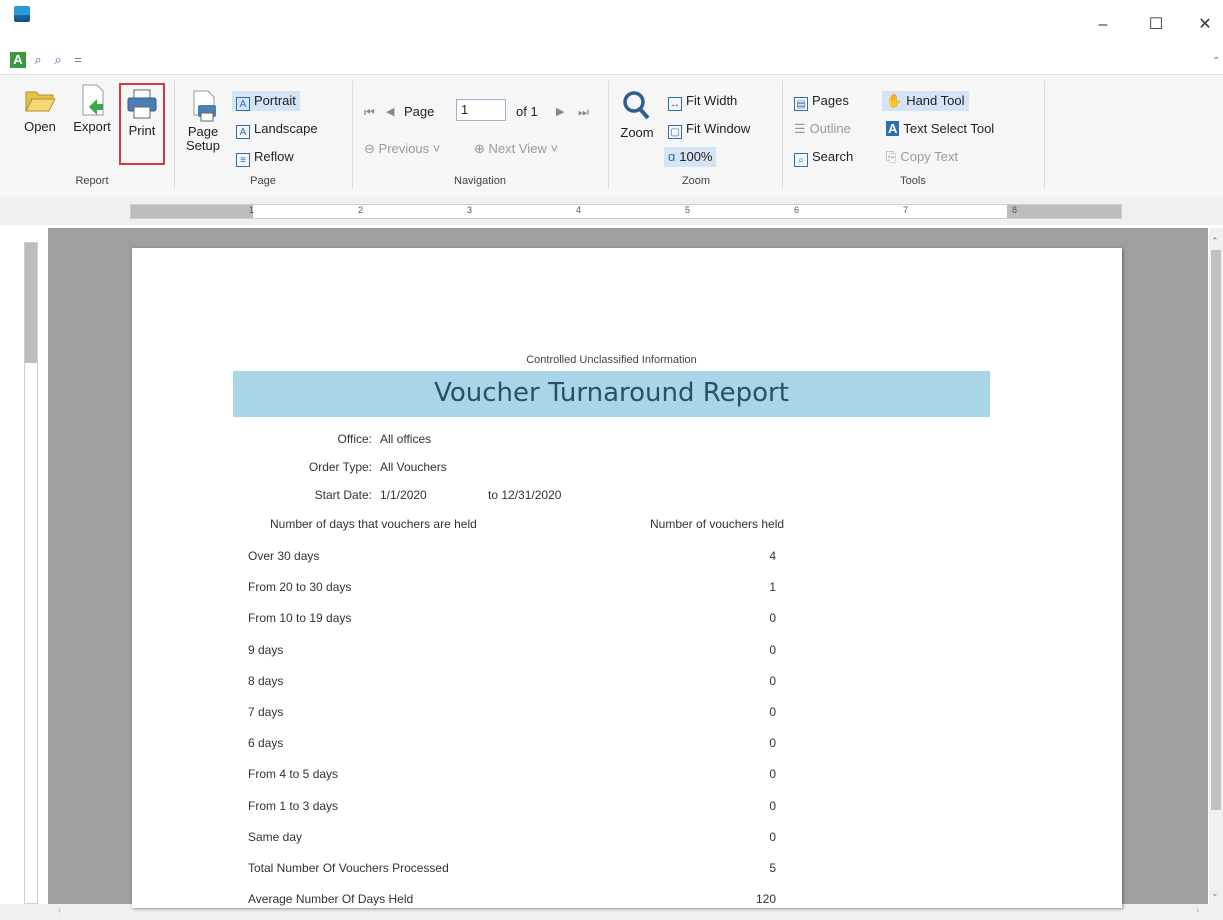  I want to click on reflow-label: Reflow, so click(274, 156).